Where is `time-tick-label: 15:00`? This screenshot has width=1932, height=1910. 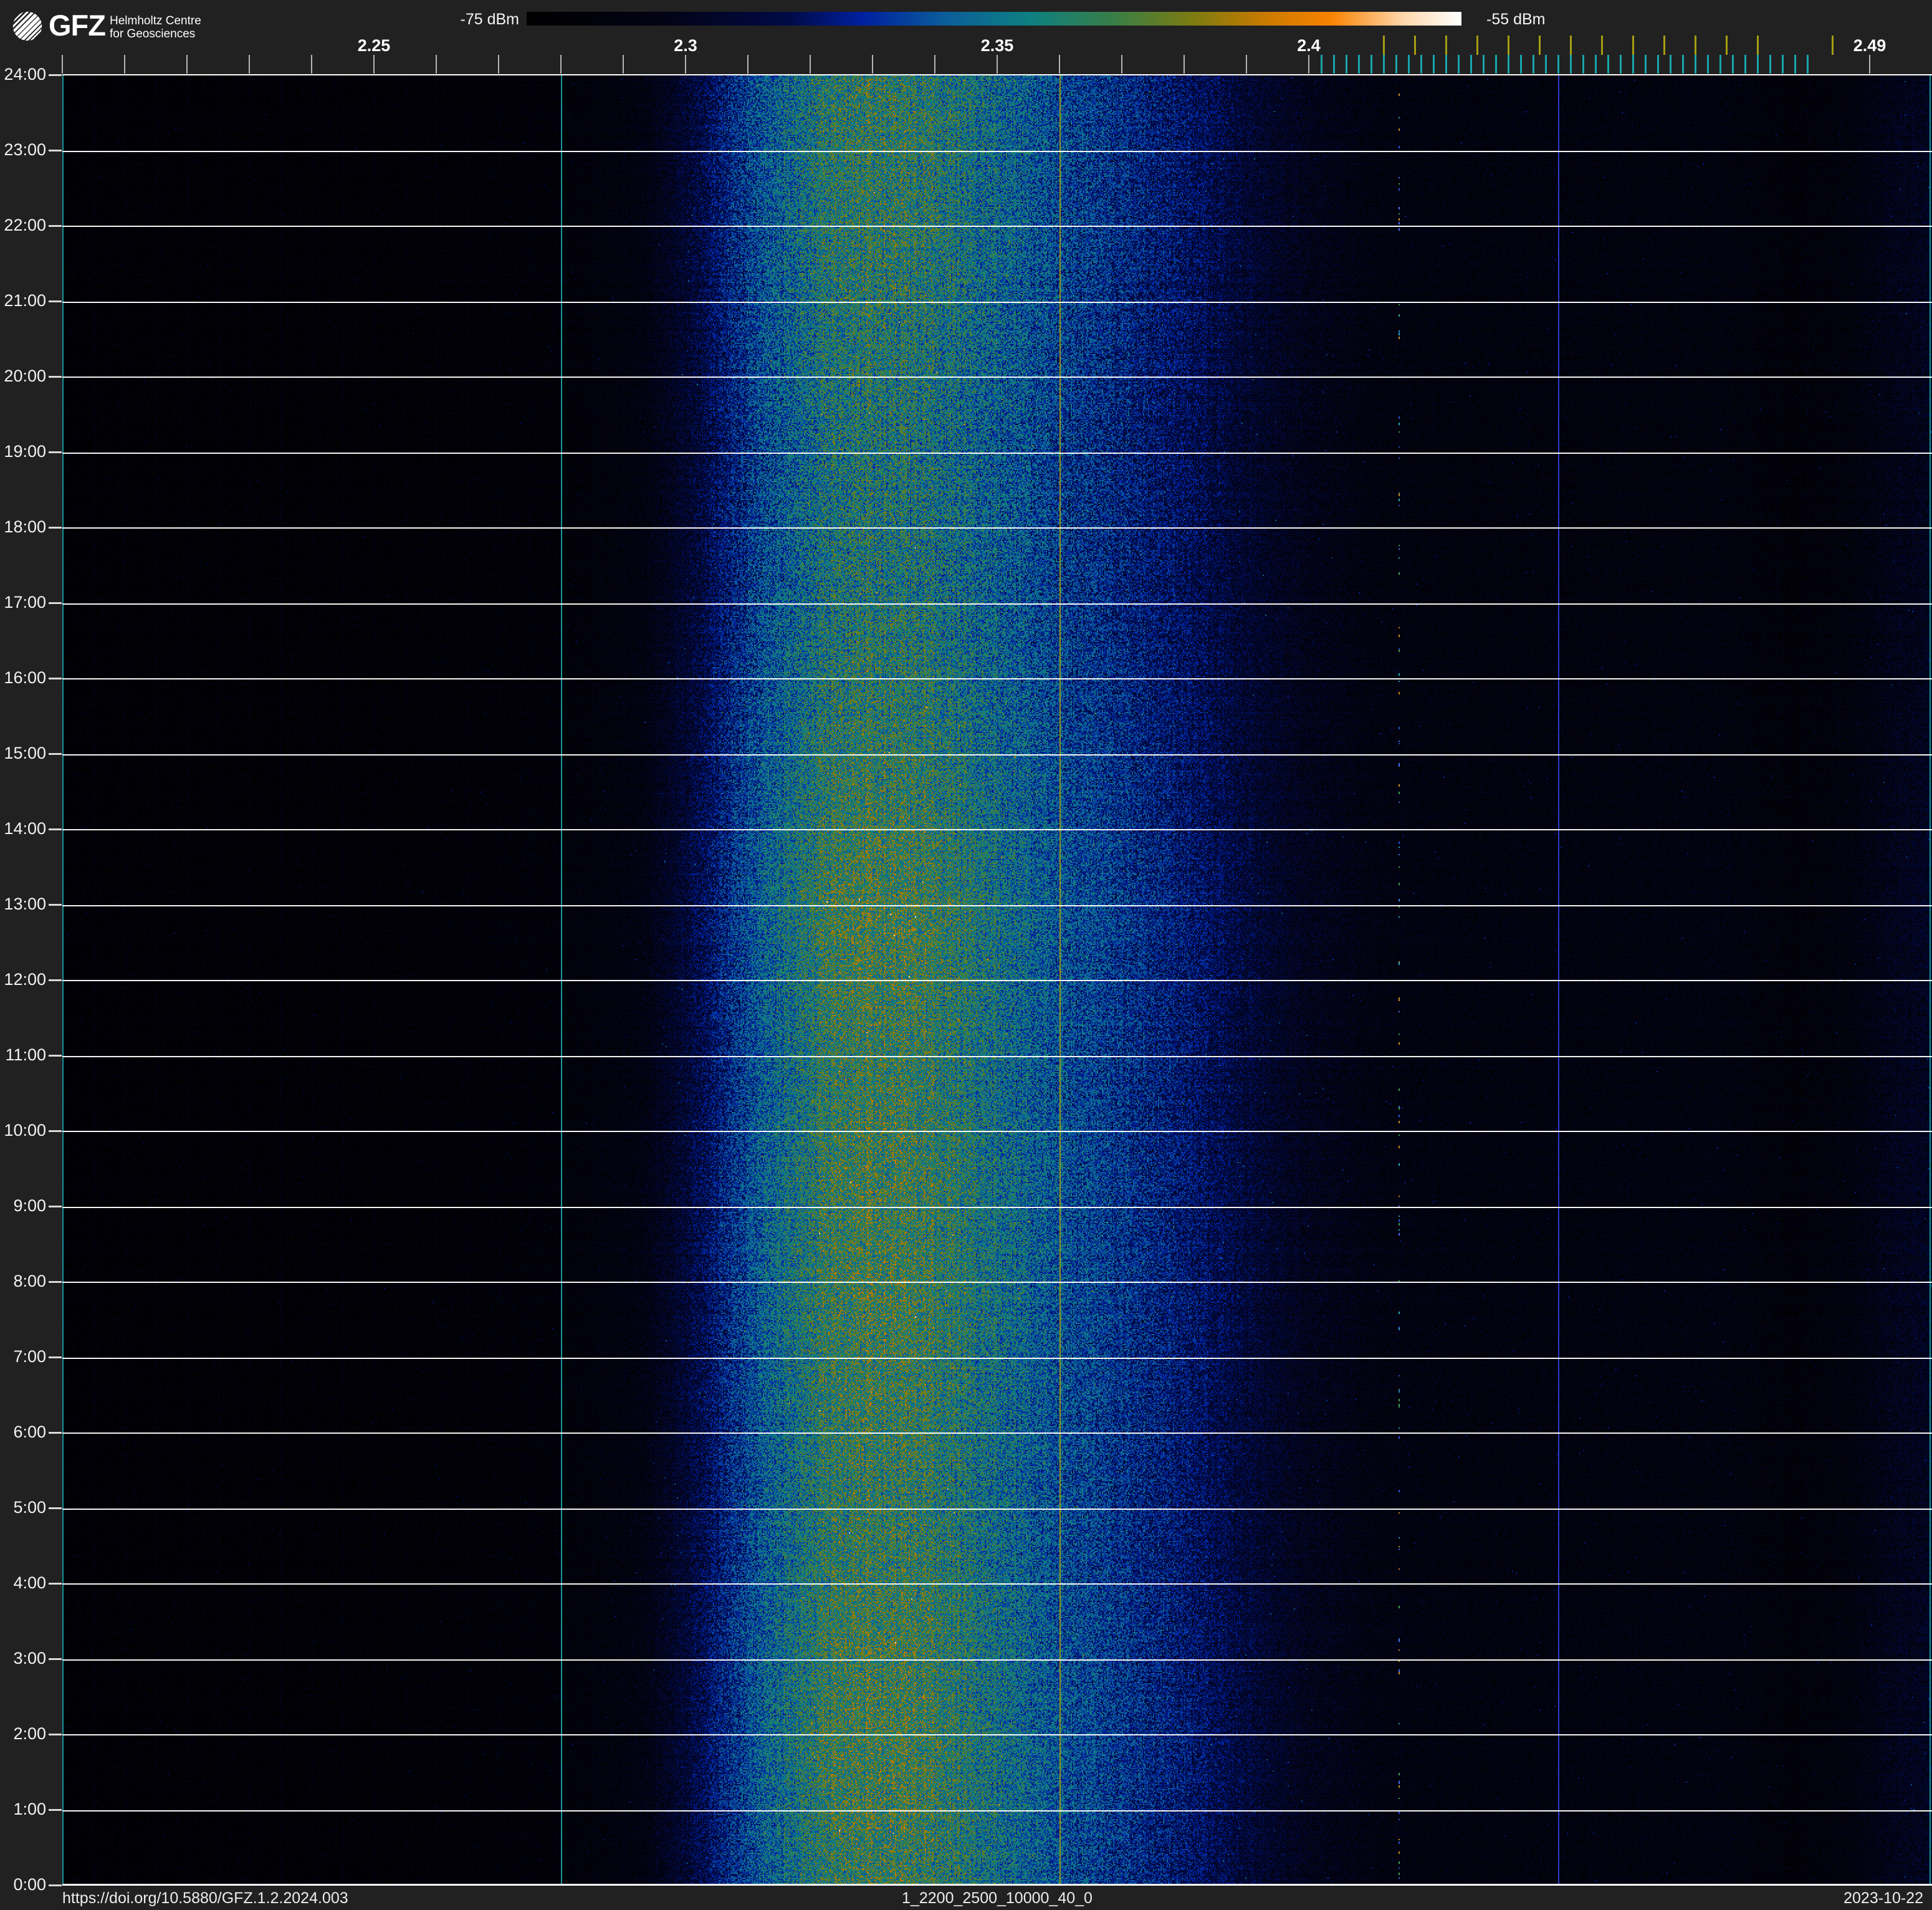 time-tick-label: 15:00 is located at coordinates (25, 753).